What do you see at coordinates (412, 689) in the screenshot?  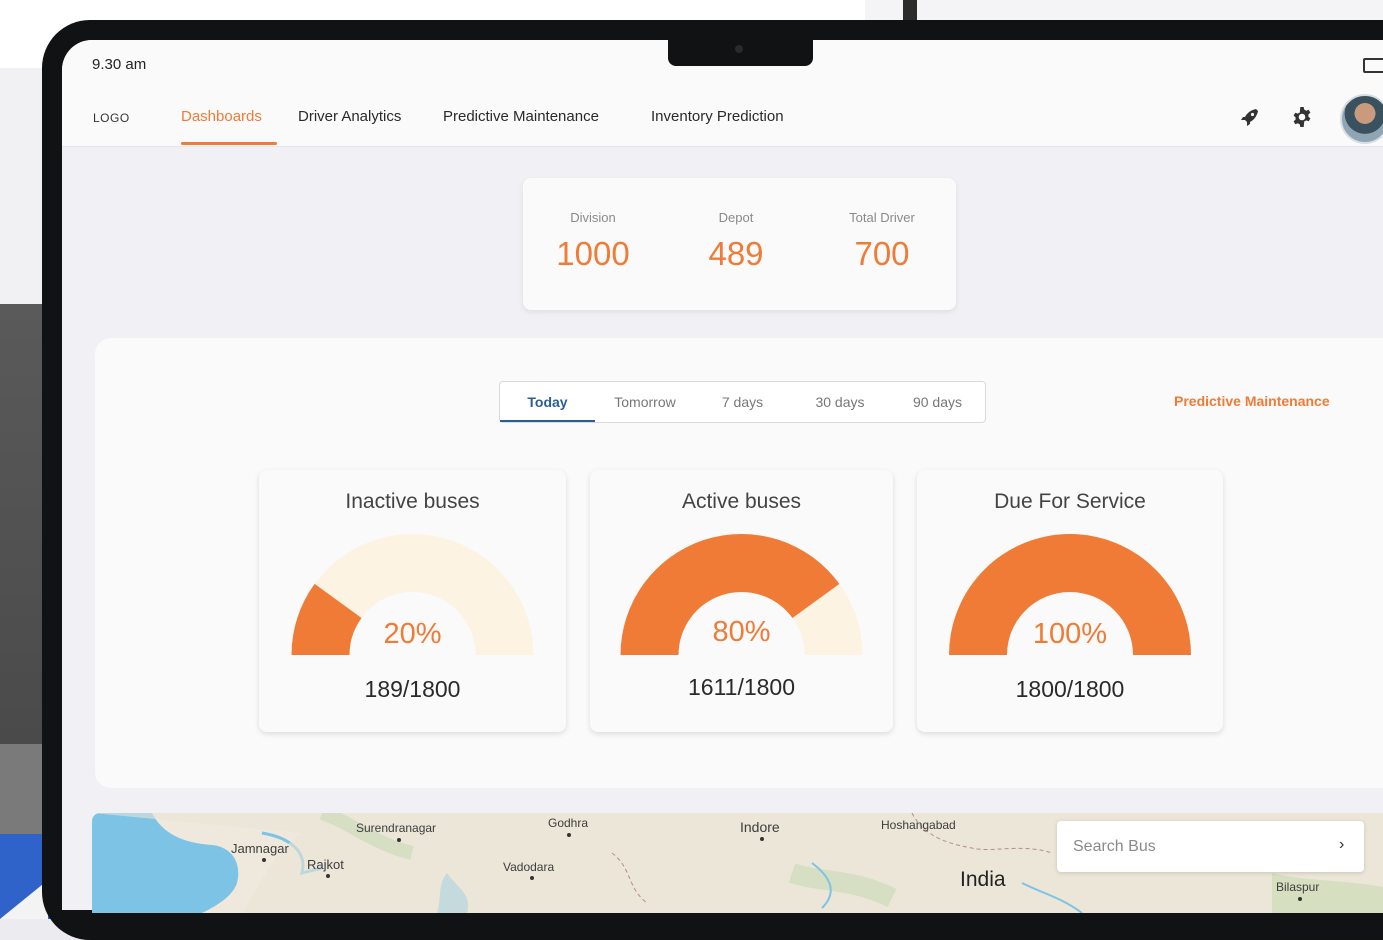 I see `gauge-count: 189/1800` at bounding box center [412, 689].